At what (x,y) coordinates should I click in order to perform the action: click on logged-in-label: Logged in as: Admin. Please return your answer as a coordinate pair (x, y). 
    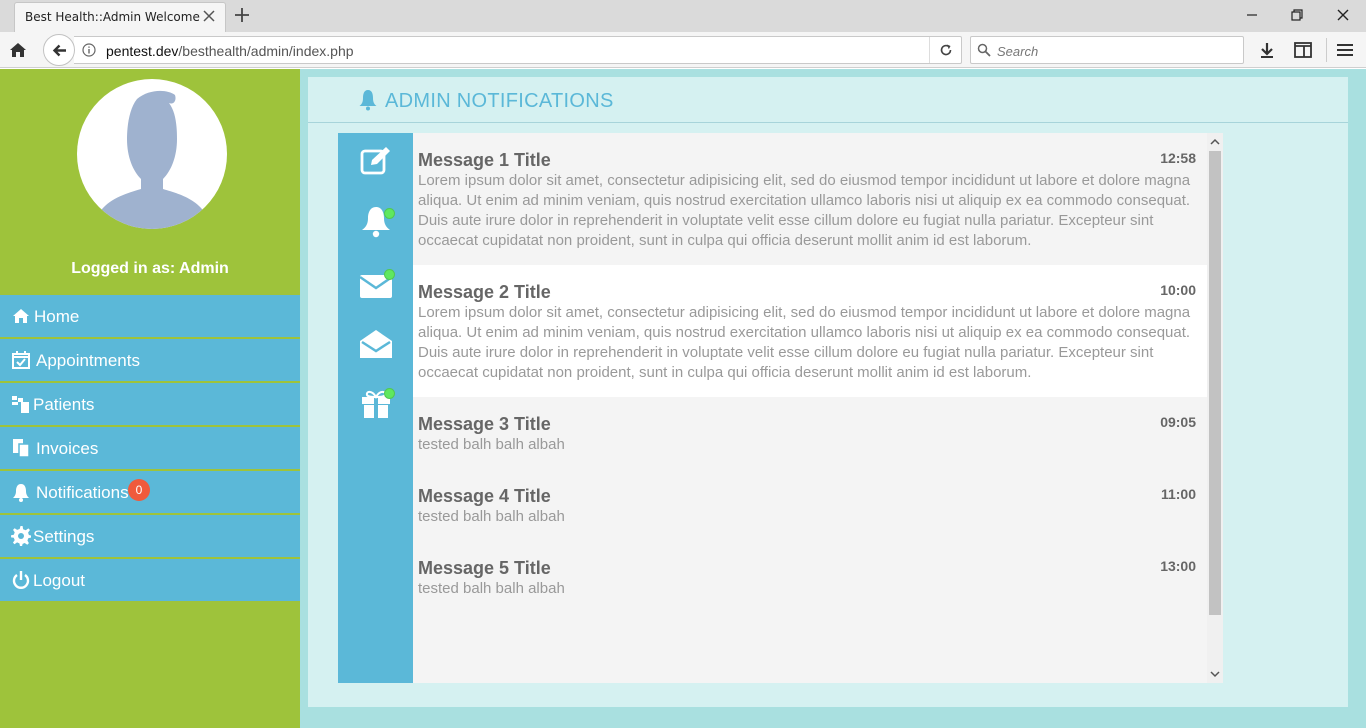
    Looking at the image, I should click on (150, 268).